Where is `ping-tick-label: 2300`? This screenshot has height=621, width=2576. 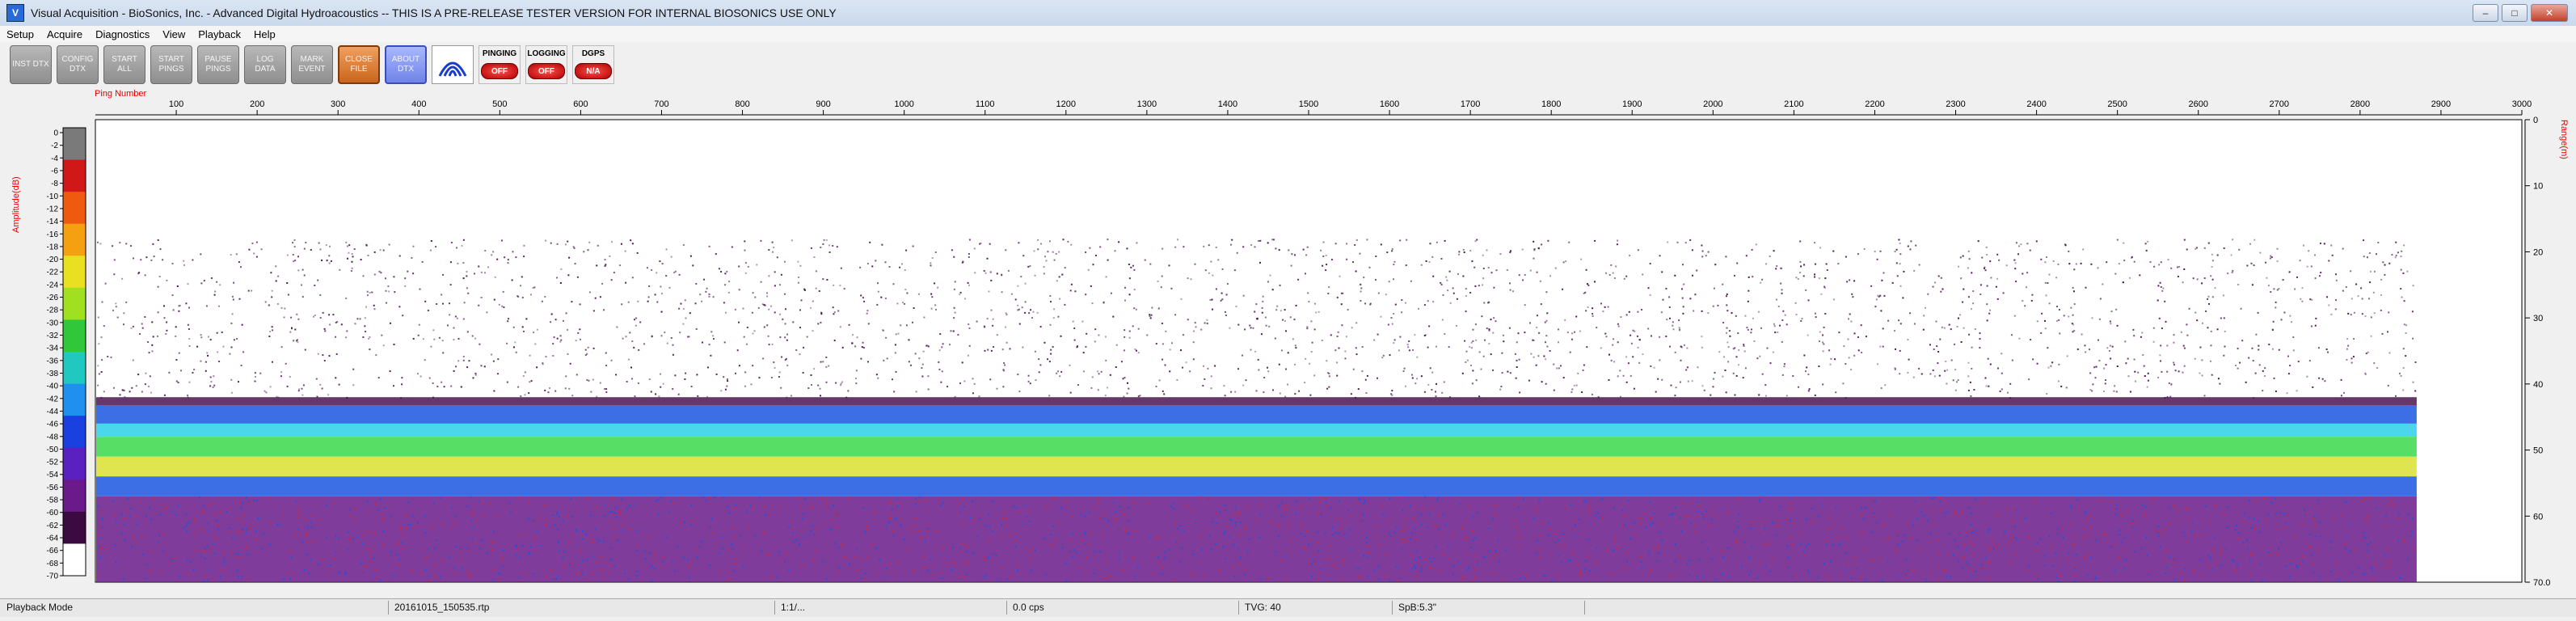 ping-tick-label: 2300 is located at coordinates (1955, 104).